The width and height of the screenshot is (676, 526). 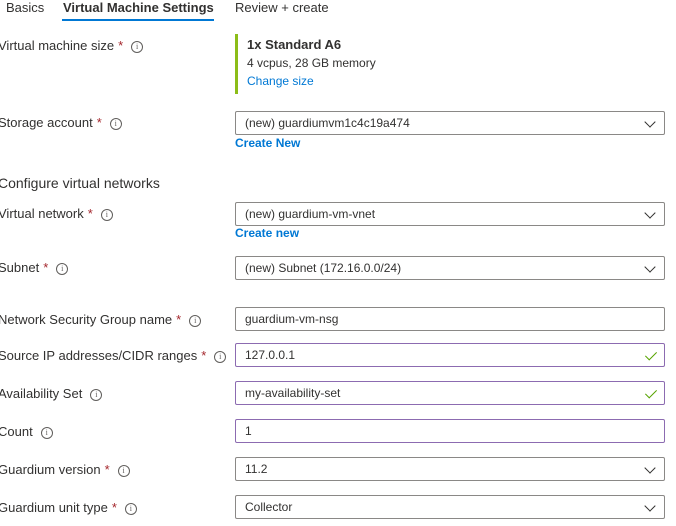 I want to click on subnet-label-row: Subnet * i, so click(x=34, y=267).